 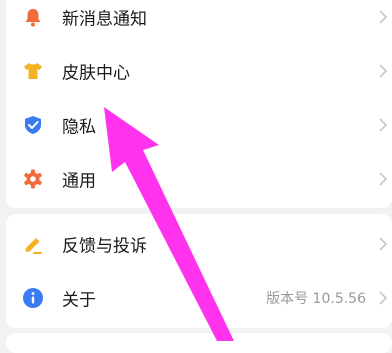 I want to click on version-number: 版本号 10.5.56, so click(x=316, y=299).